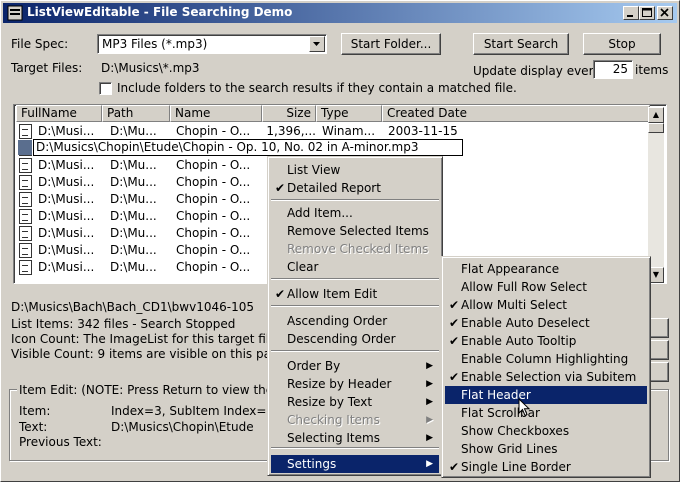 The width and height of the screenshot is (680, 482). Describe the element at coordinates (355, 464) in the screenshot. I see `menu-item-settings: Settings ▶` at that location.